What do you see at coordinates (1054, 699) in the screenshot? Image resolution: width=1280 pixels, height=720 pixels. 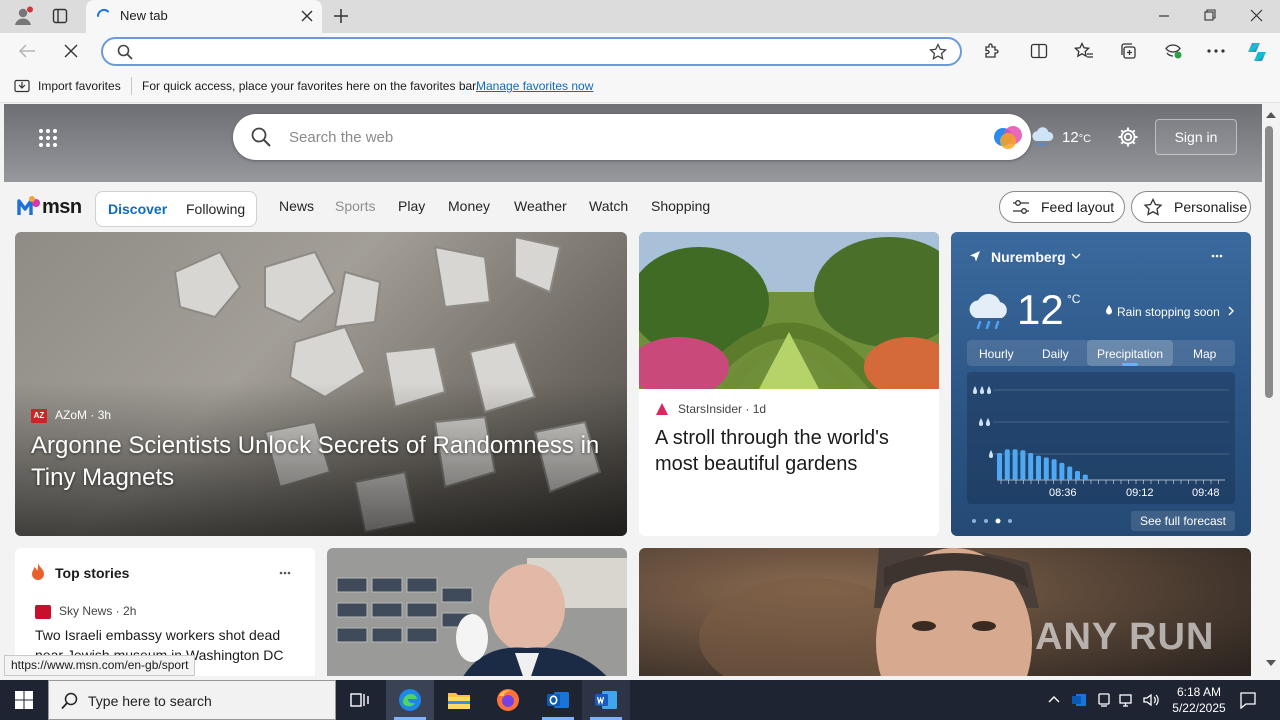 I see `show-hidden-icons-chevron-up-icon` at bounding box center [1054, 699].